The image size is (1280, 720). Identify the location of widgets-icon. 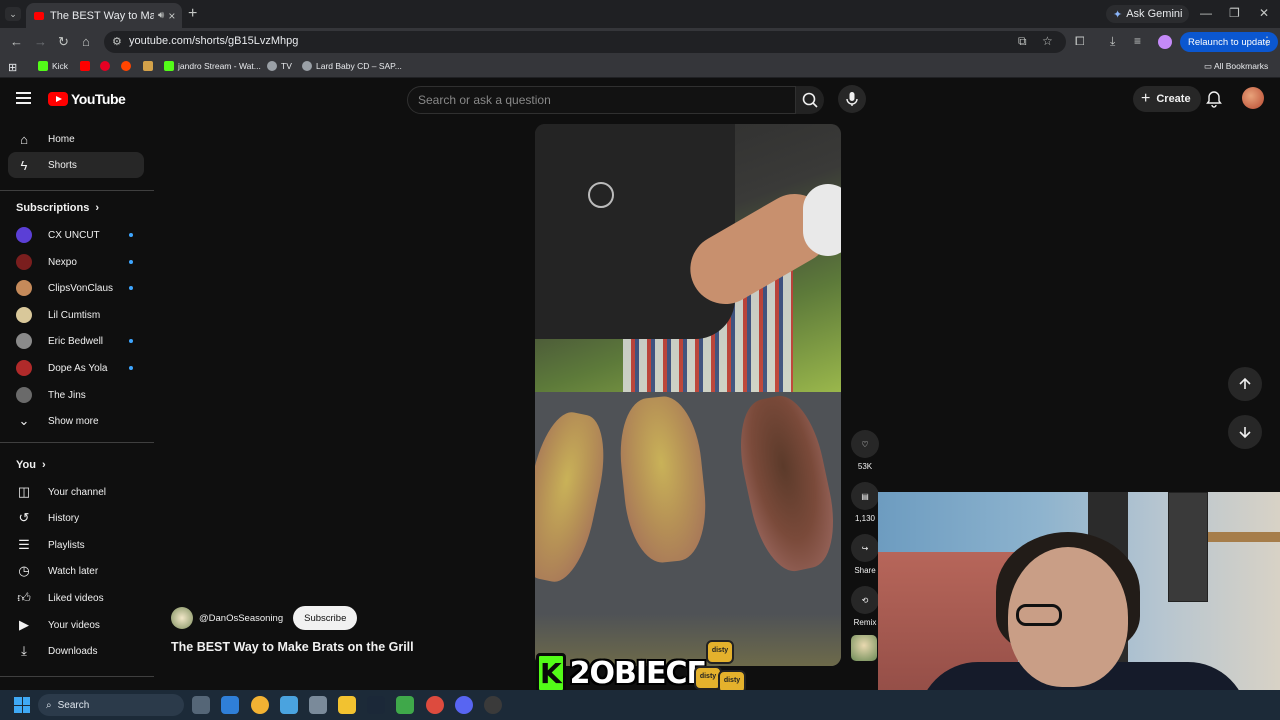
(230, 705).